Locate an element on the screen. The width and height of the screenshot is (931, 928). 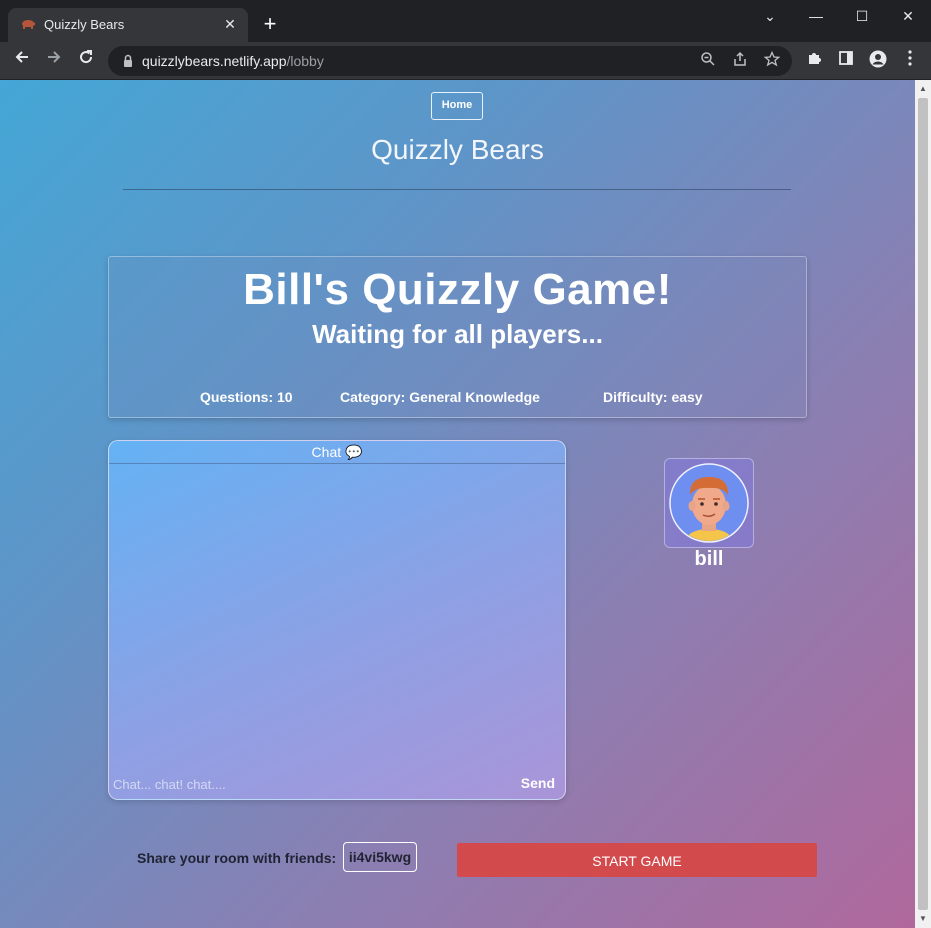
tab-search-chevron-icon: ⌄ is located at coordinates (770, 16).